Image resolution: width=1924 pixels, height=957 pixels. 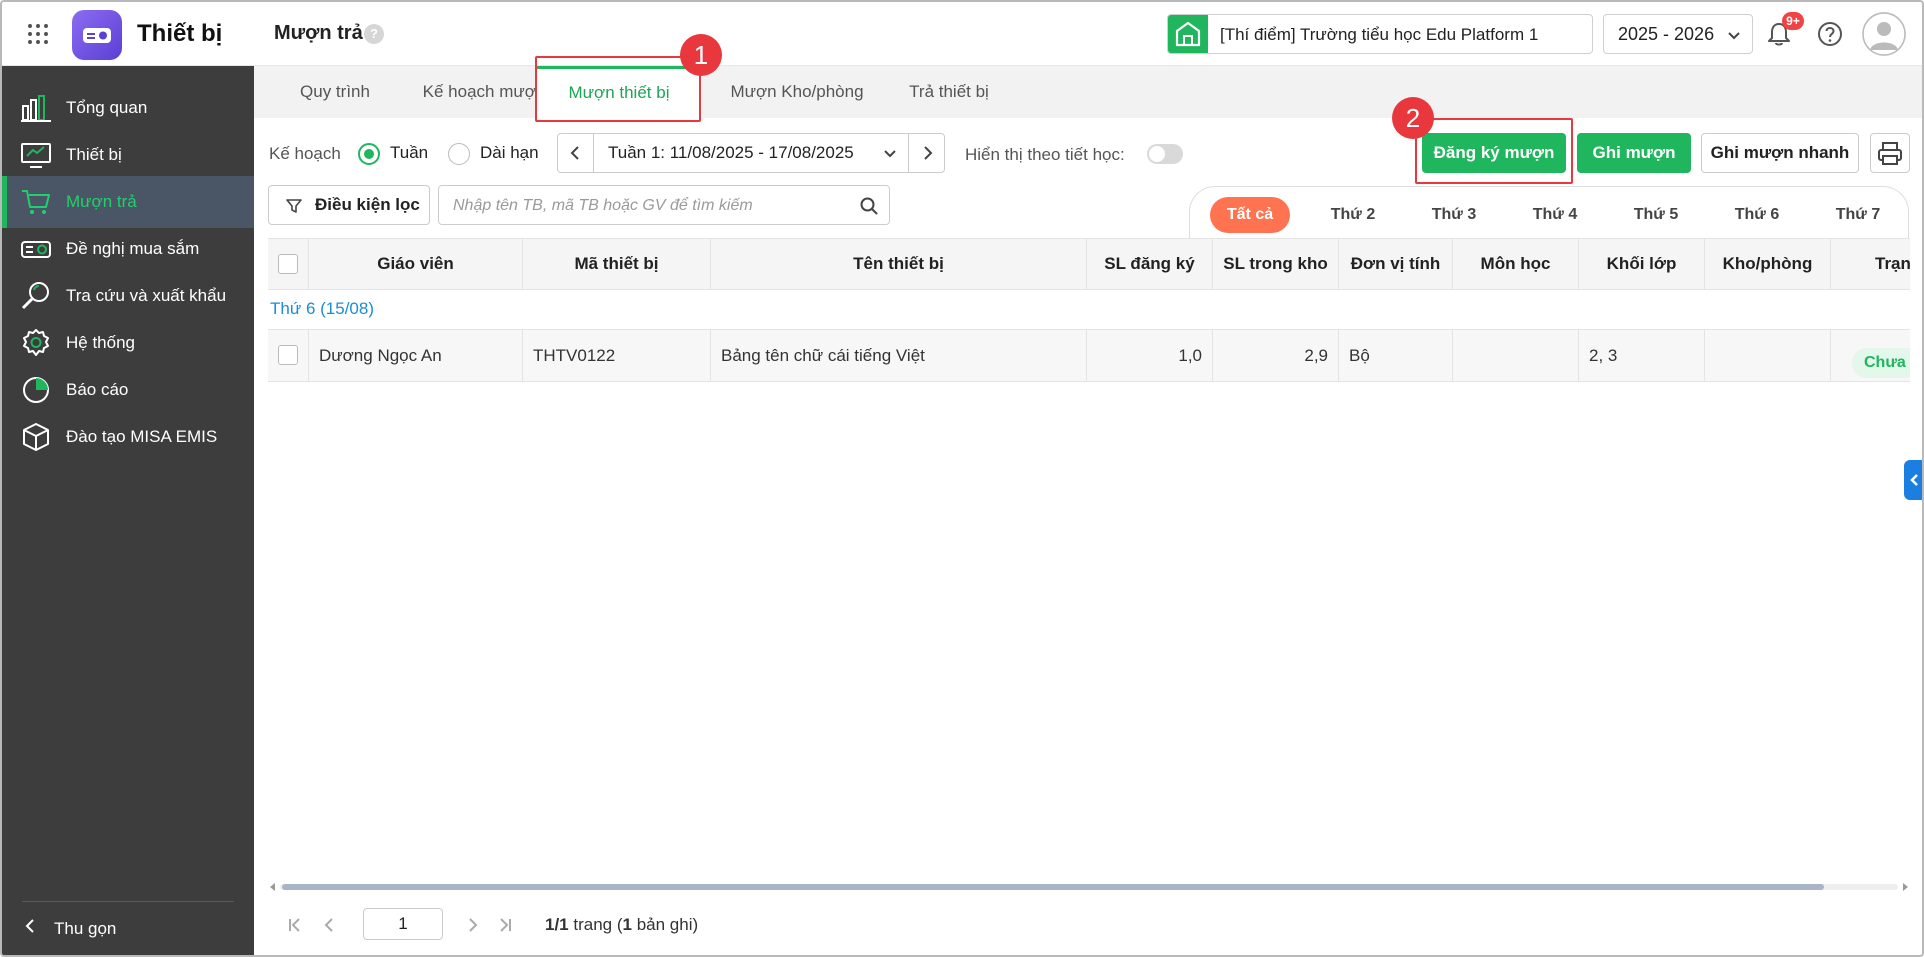 I want to click on annotation-number-1: 1, so click(x=701, y=55).